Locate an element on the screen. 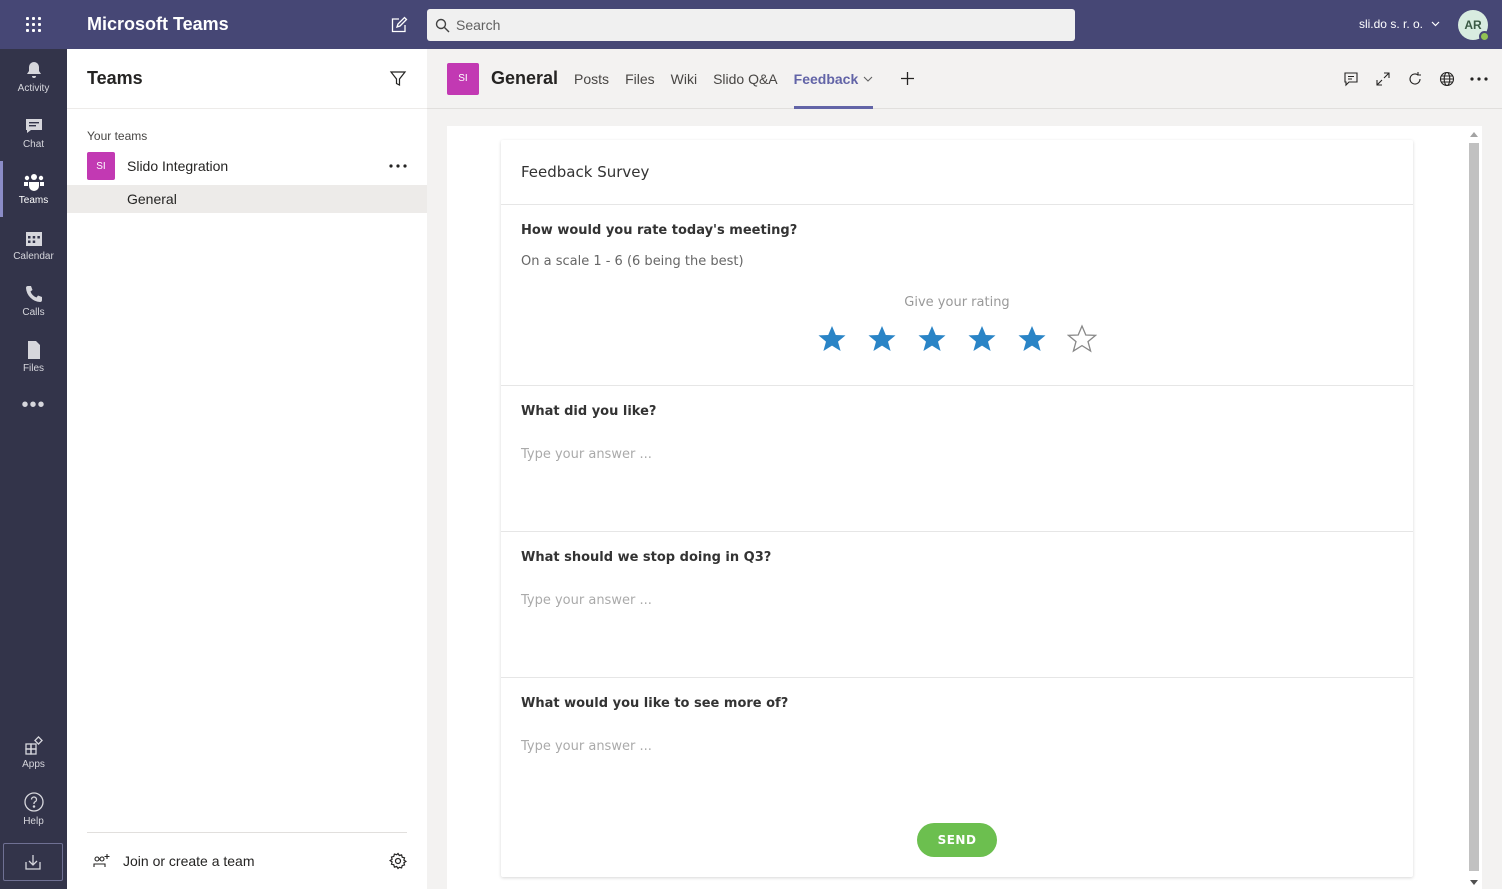 This screenshot has height=889, width=1502. phone-icon is located at coordinates (33, 294).